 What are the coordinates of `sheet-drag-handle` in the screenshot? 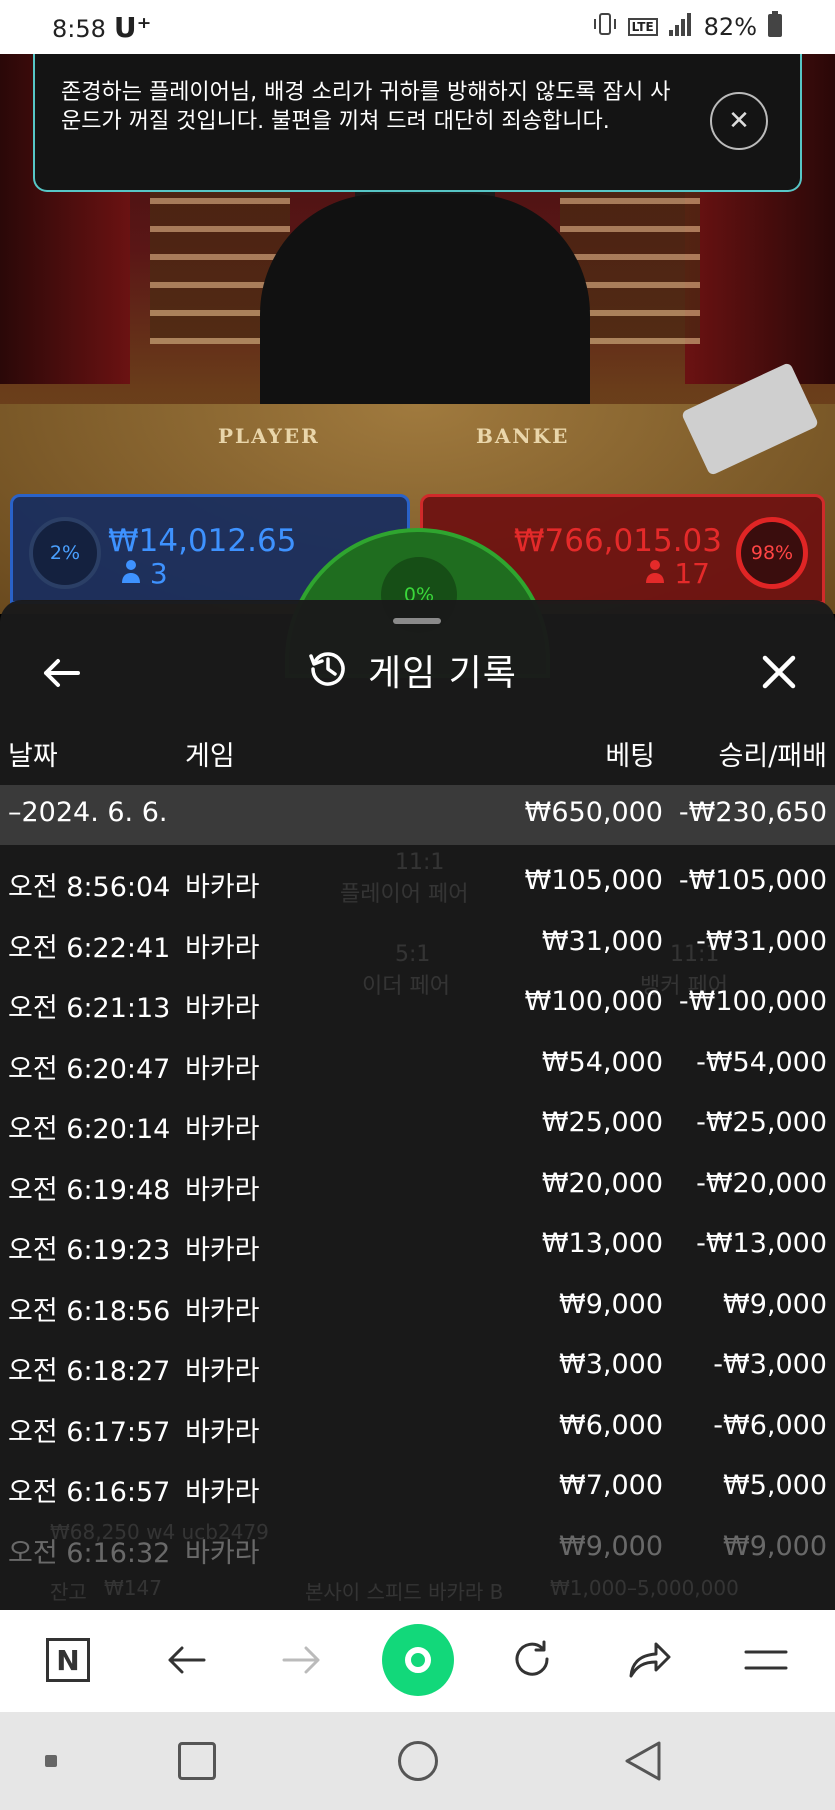 It's located at (417, 621).